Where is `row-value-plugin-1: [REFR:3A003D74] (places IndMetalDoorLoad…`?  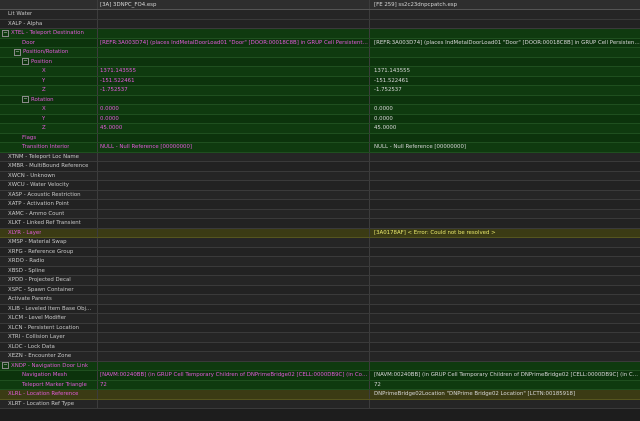
row-value-plugin-1: [REFR:3A003D74] (places IndMetalDoorLoad… is located at coordinates (234, 43).